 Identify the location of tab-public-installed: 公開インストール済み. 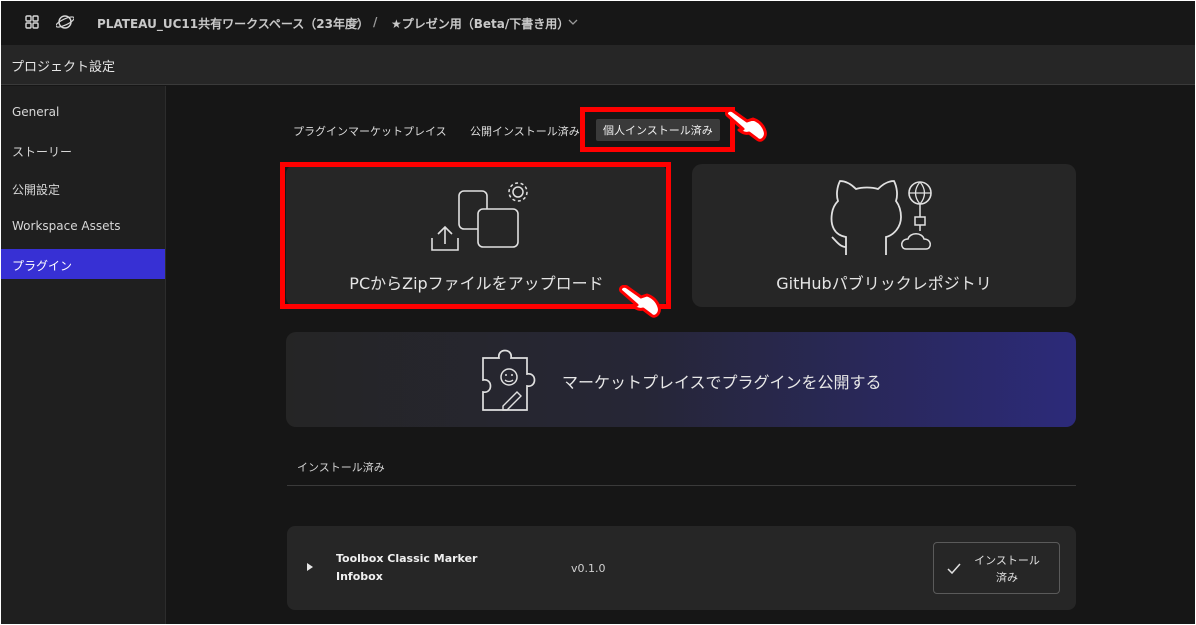
(525, 131).